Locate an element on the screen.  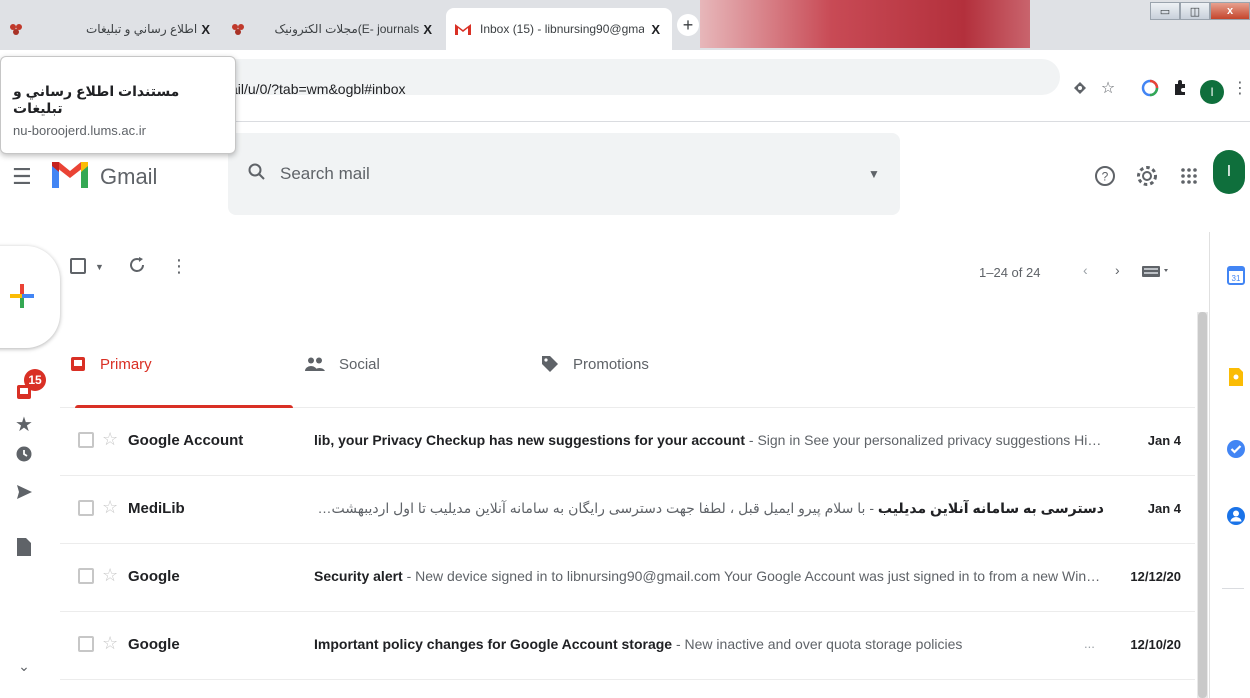
browser-tab-3: Inbox (15) - libnursing90@gmail. X is located at coordinates (559, 29).